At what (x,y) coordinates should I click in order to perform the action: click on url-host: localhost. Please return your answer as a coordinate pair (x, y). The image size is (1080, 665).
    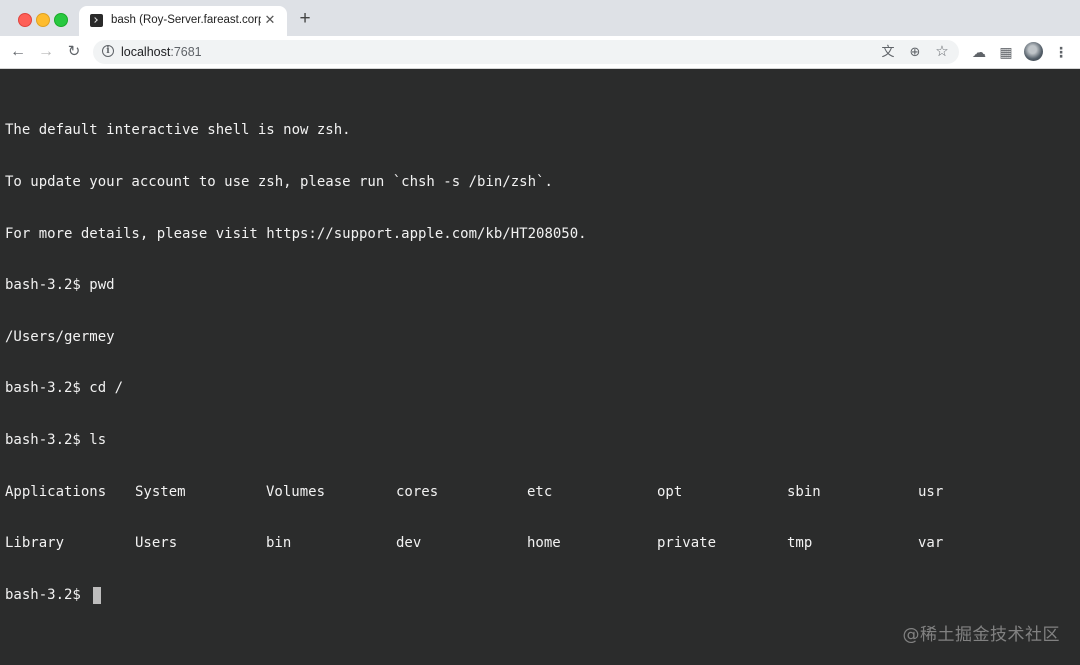
    Looking at the image, I should click on (146, 52).